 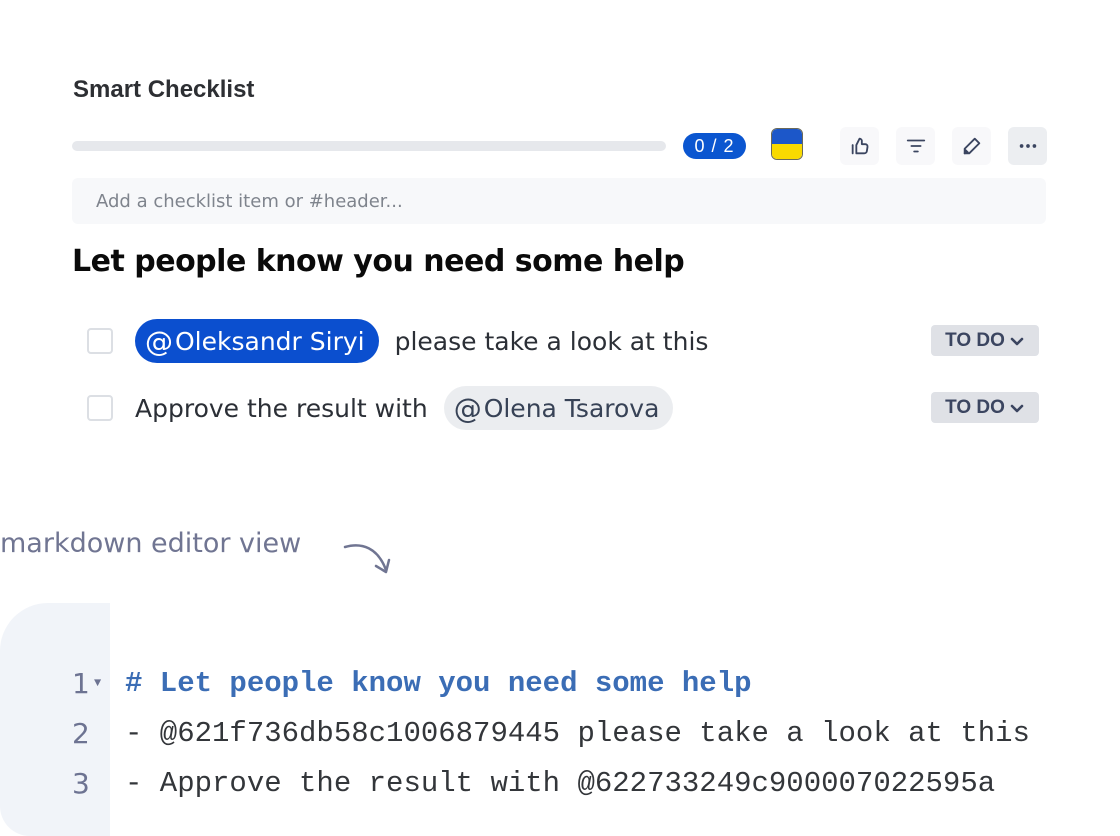 I want to click on line-number: 3, so click(x=81, y=783).